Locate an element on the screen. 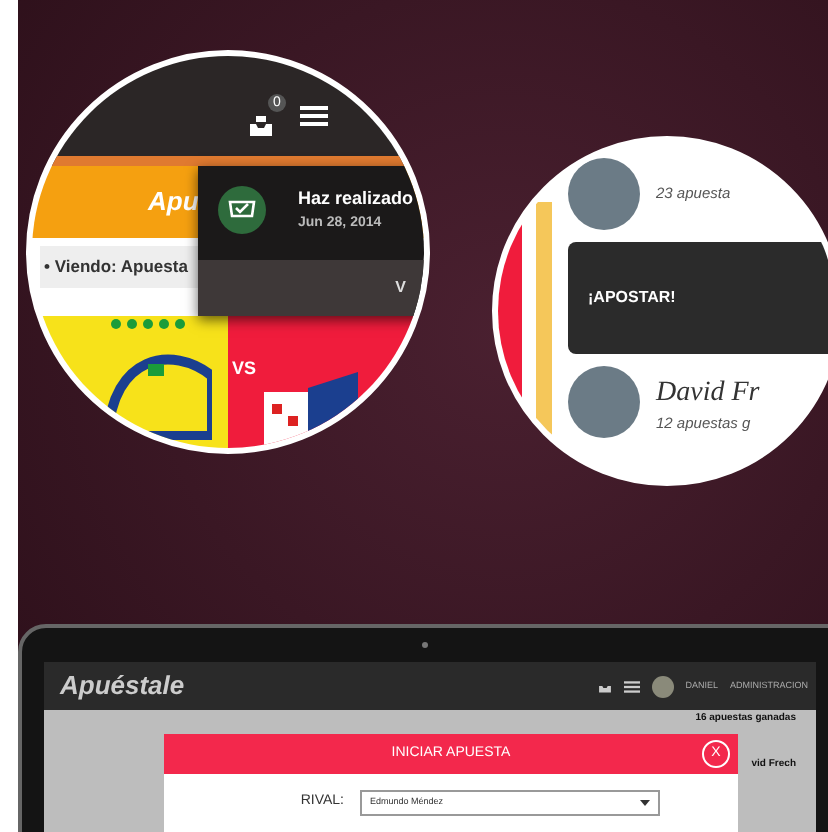  inbox-icon is located at coordinates (261, 125).